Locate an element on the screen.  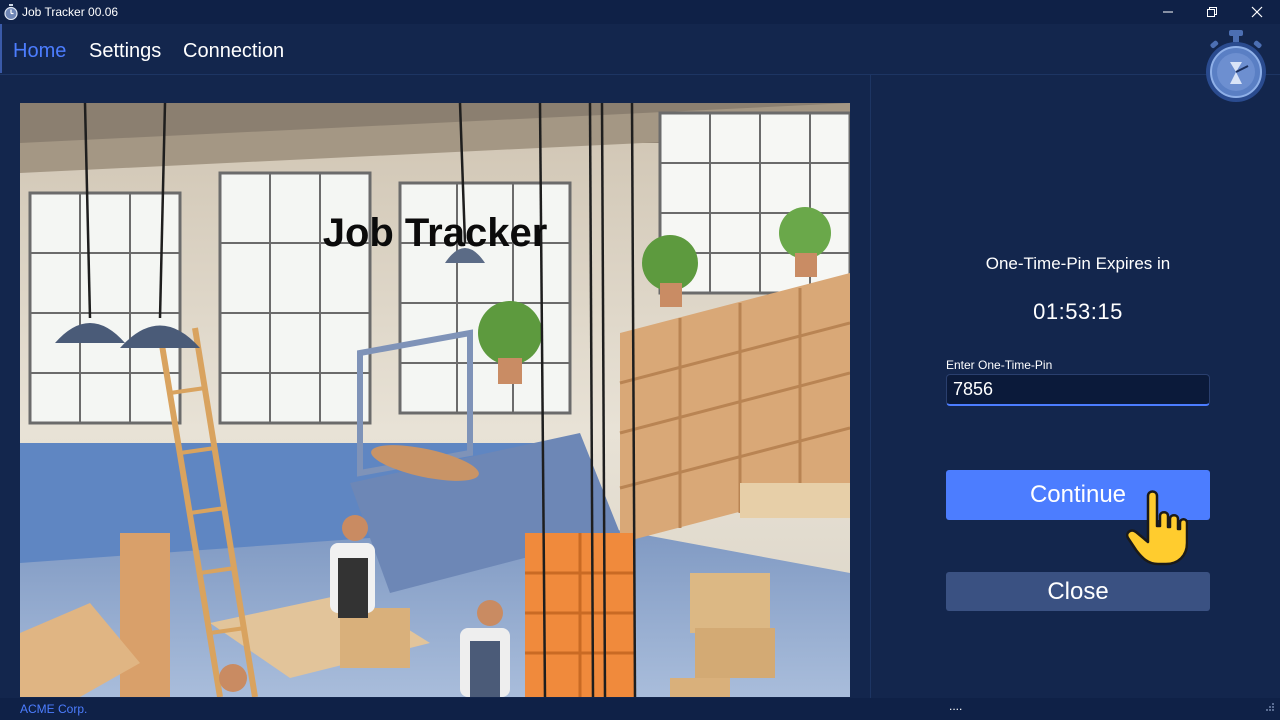
pin-input is located at coordinates (1078, 390).